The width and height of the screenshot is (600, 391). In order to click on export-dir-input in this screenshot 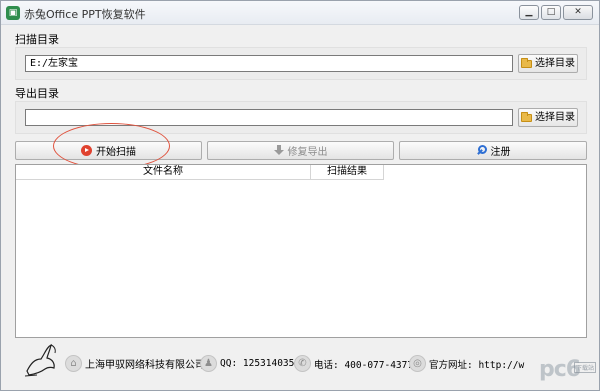, I will do `click(269, 117)`.